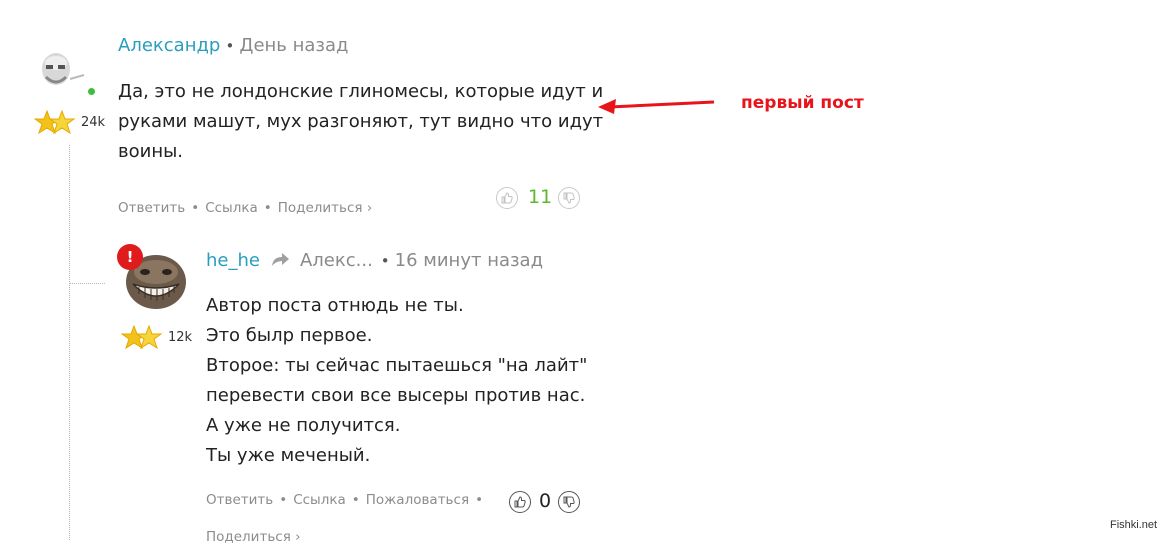 This screenshot has height=545, width=1174. What do you see at coordinates (93, 122) in the screenshot?
I see `user-rating: 24k` at bounding box center [93, 122].